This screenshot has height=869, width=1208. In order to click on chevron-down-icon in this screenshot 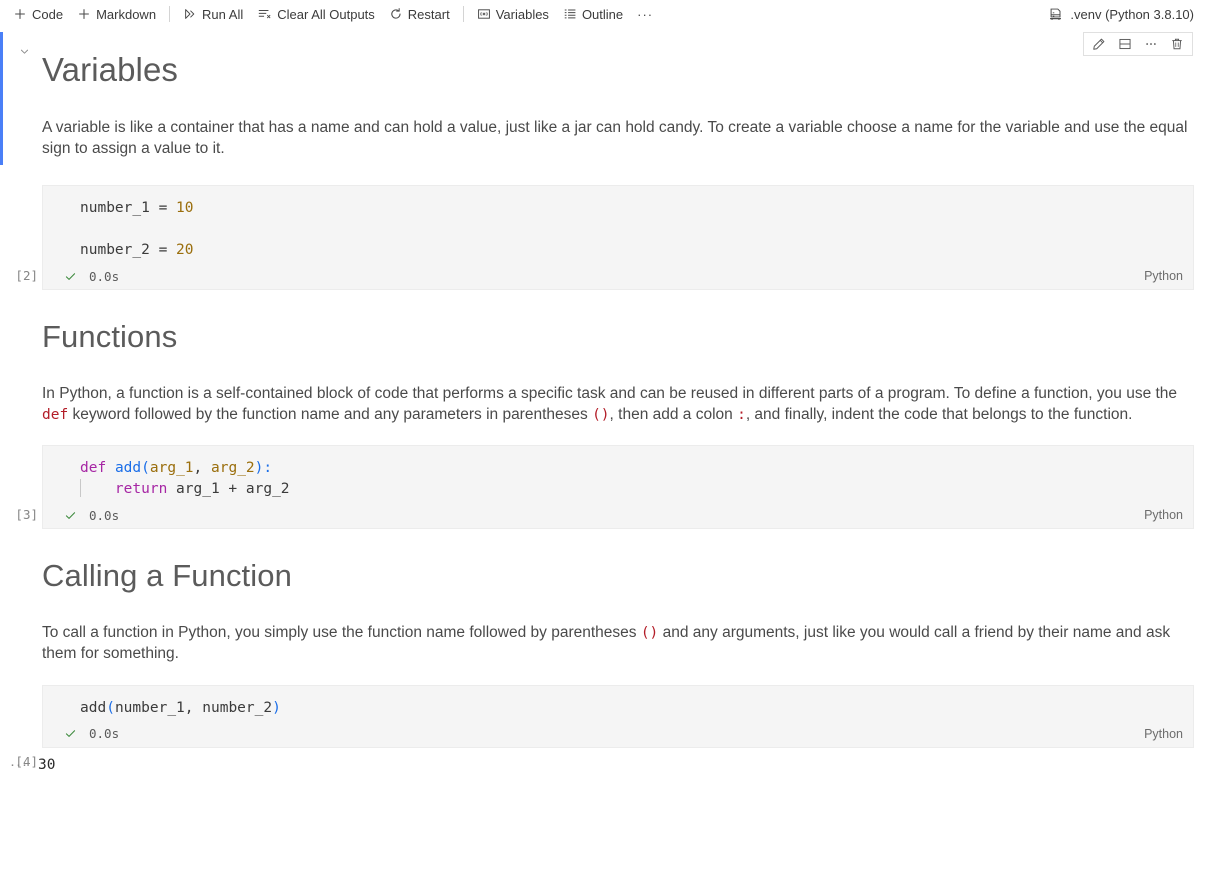, I will do `click(24, 51)`.